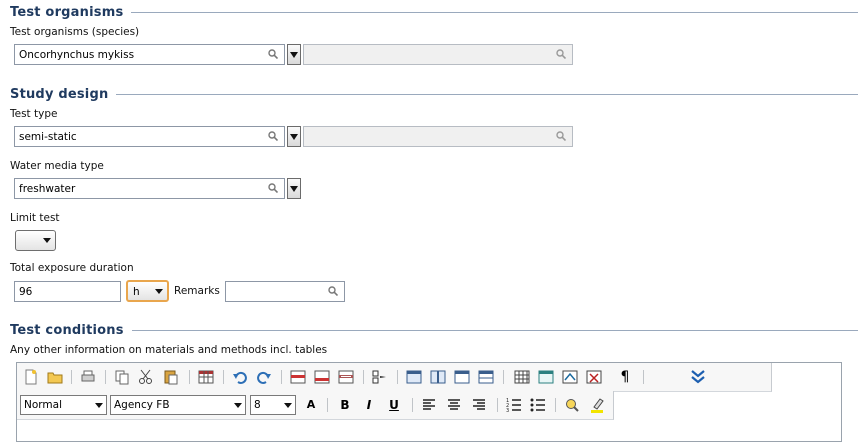 The image size is (858, 442). I want to click on print-icon, so click(88, 377).